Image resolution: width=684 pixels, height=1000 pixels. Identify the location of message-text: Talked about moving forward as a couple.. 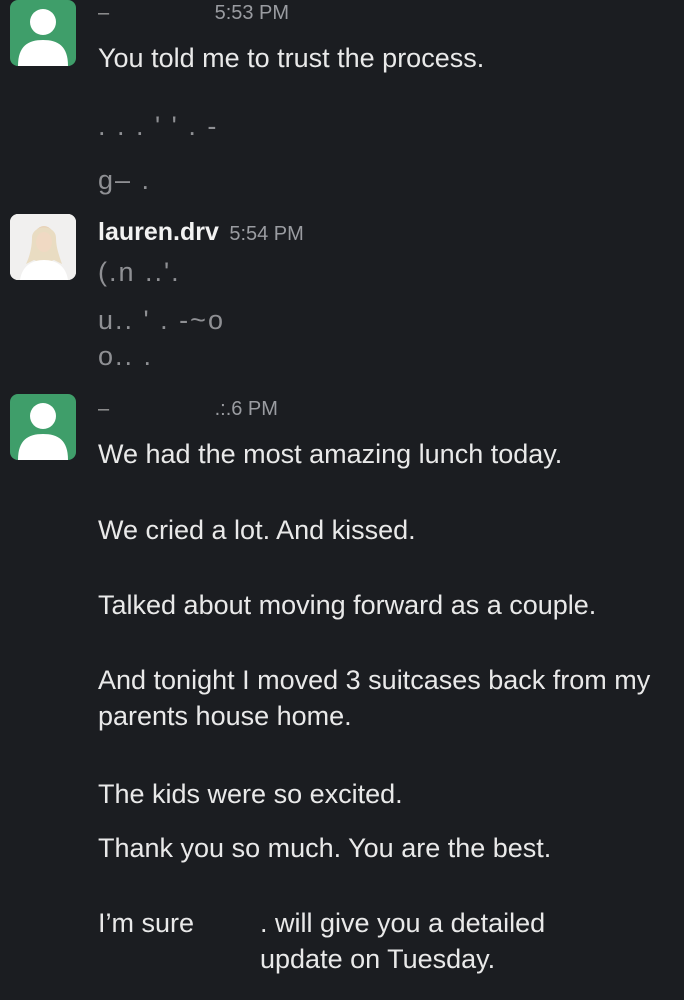
(347, 605).